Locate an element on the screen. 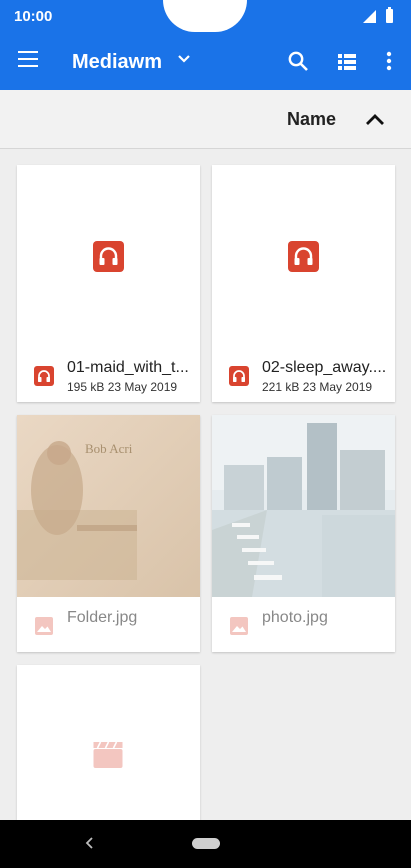 The image size is (411, 868). status-bar: 10:00 is located at coordinates (205, 17).